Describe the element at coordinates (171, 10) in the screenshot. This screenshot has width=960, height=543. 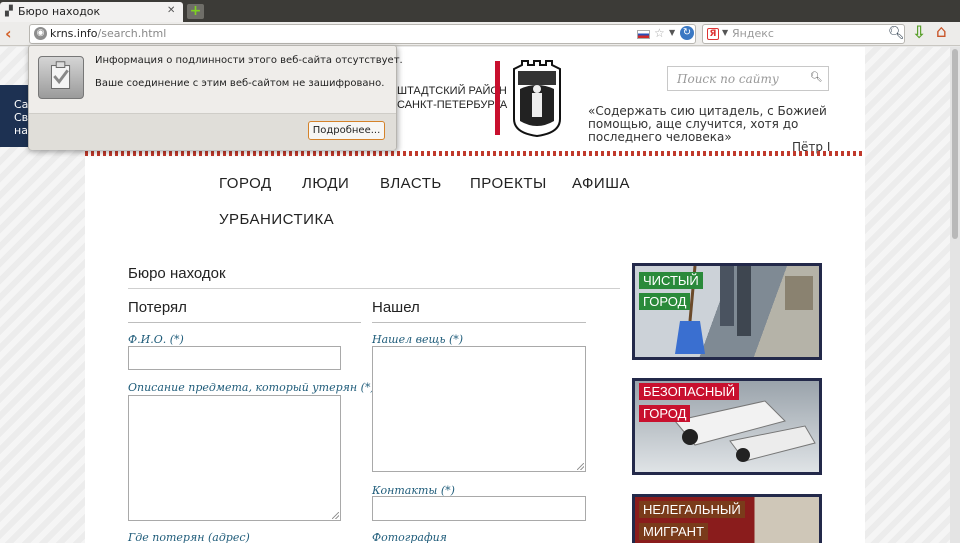
I see `close-tab-icon: ✕` at that location.